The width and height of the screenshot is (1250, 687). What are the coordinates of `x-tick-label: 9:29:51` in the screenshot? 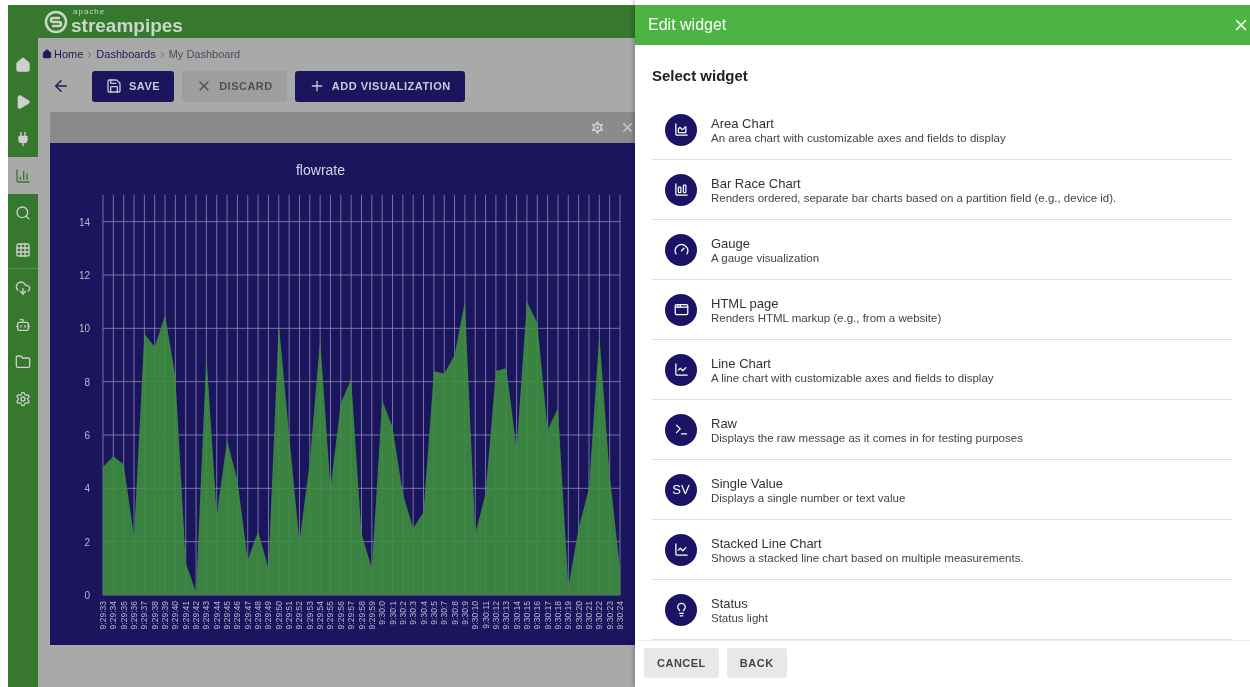 It's located at (289, 615).